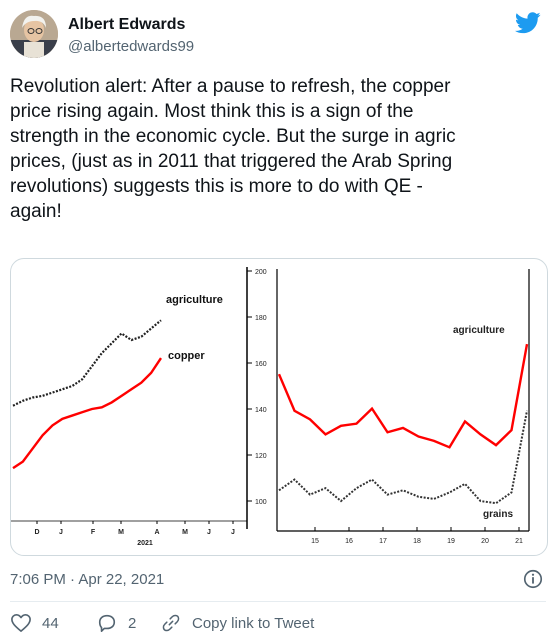 This screenshot has width=556, height=640. I want to click on author-name: Albert Edwards, so click(126, 25).